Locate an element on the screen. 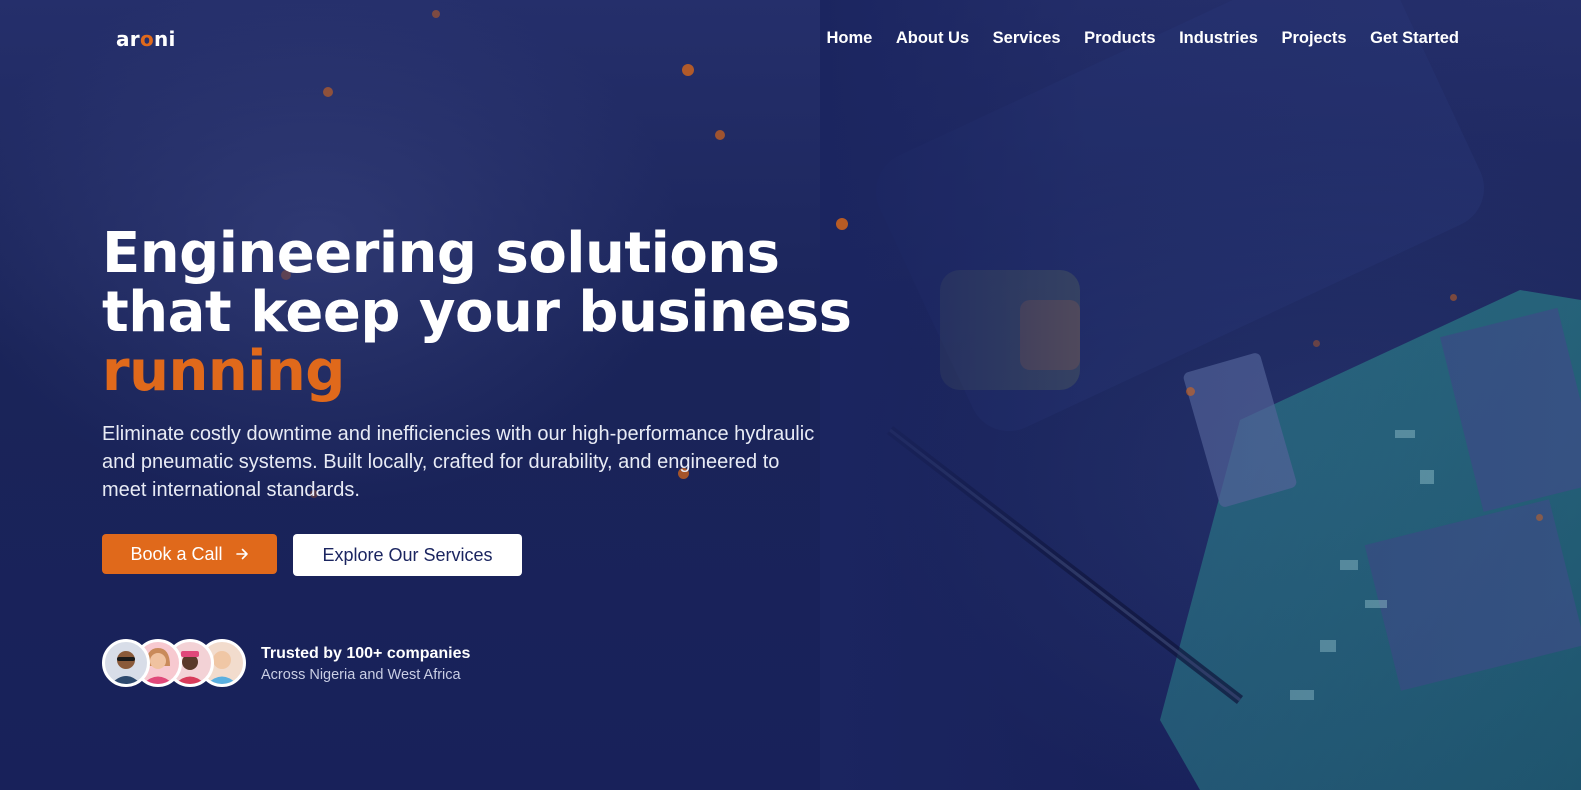 The width and height of the screenshot is (1581, 790). avatar-man-sunglasses-icon is located at coordinates (126, 663).